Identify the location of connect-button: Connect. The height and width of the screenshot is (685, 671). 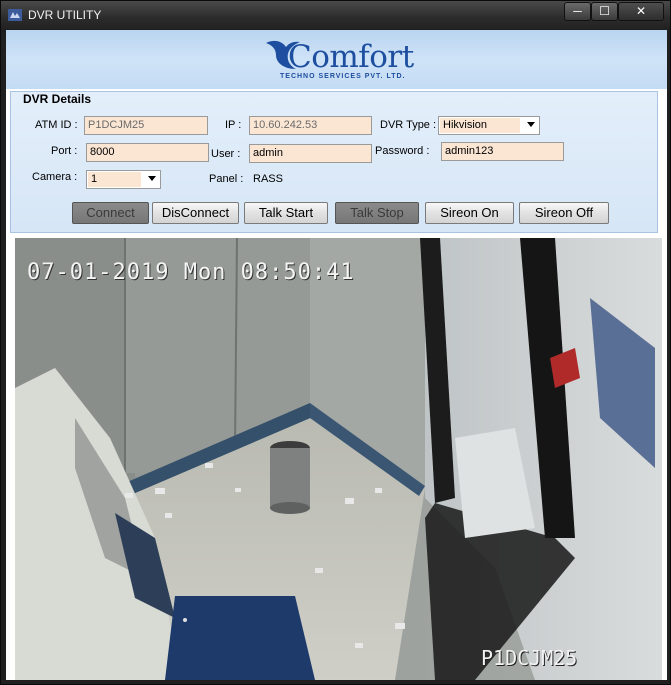
(110, 213).